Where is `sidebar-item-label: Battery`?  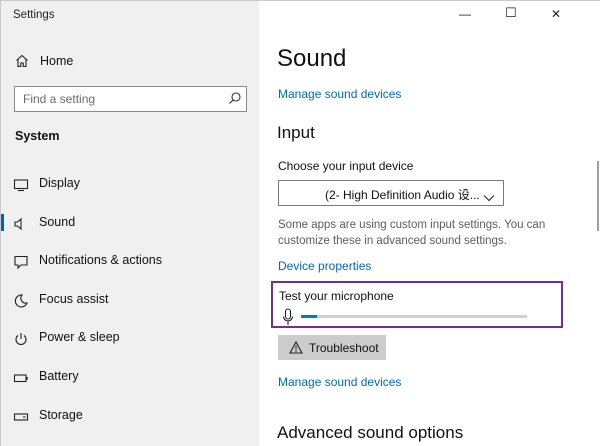 sidebar-item-label: Battery is located at coordinates (59, 375).